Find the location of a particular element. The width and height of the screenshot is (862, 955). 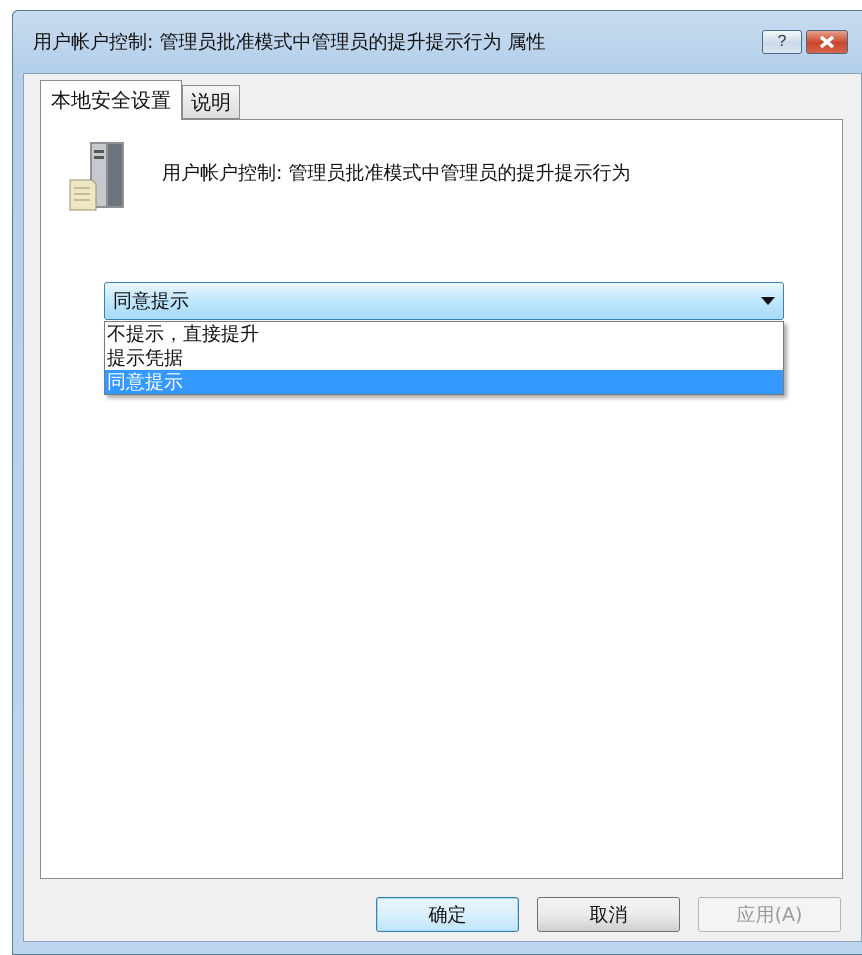

tab: 说明 is located at coordinates (211, 102).